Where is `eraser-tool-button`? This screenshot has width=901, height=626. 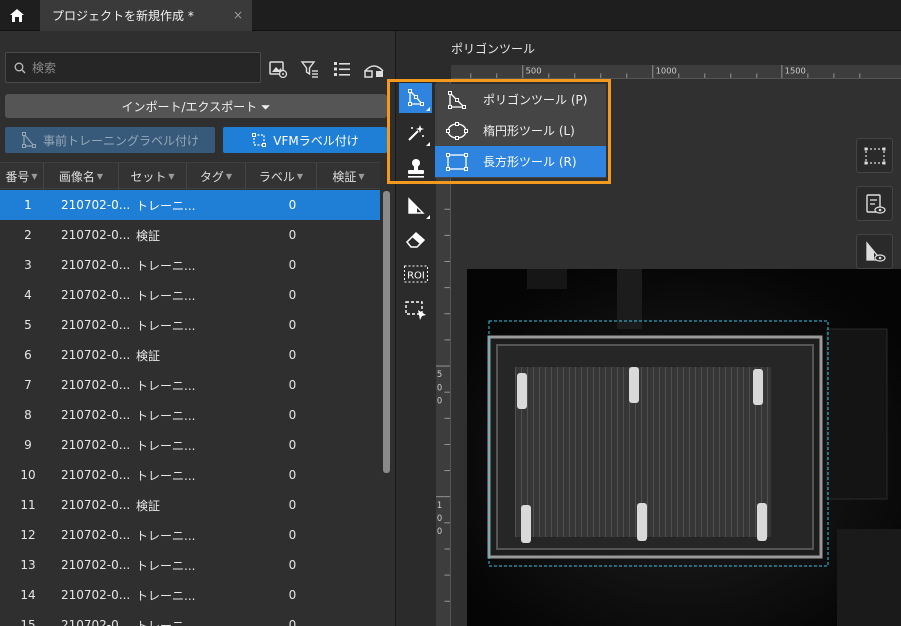 eraser-tool-button is located at coordinates (415, 239).